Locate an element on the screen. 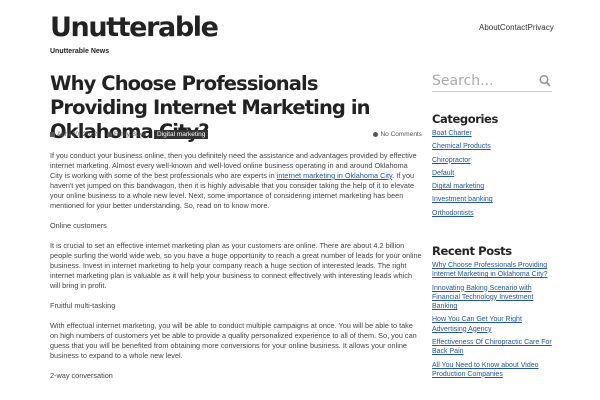  nav-about: About is located at coordinates (489, 27).